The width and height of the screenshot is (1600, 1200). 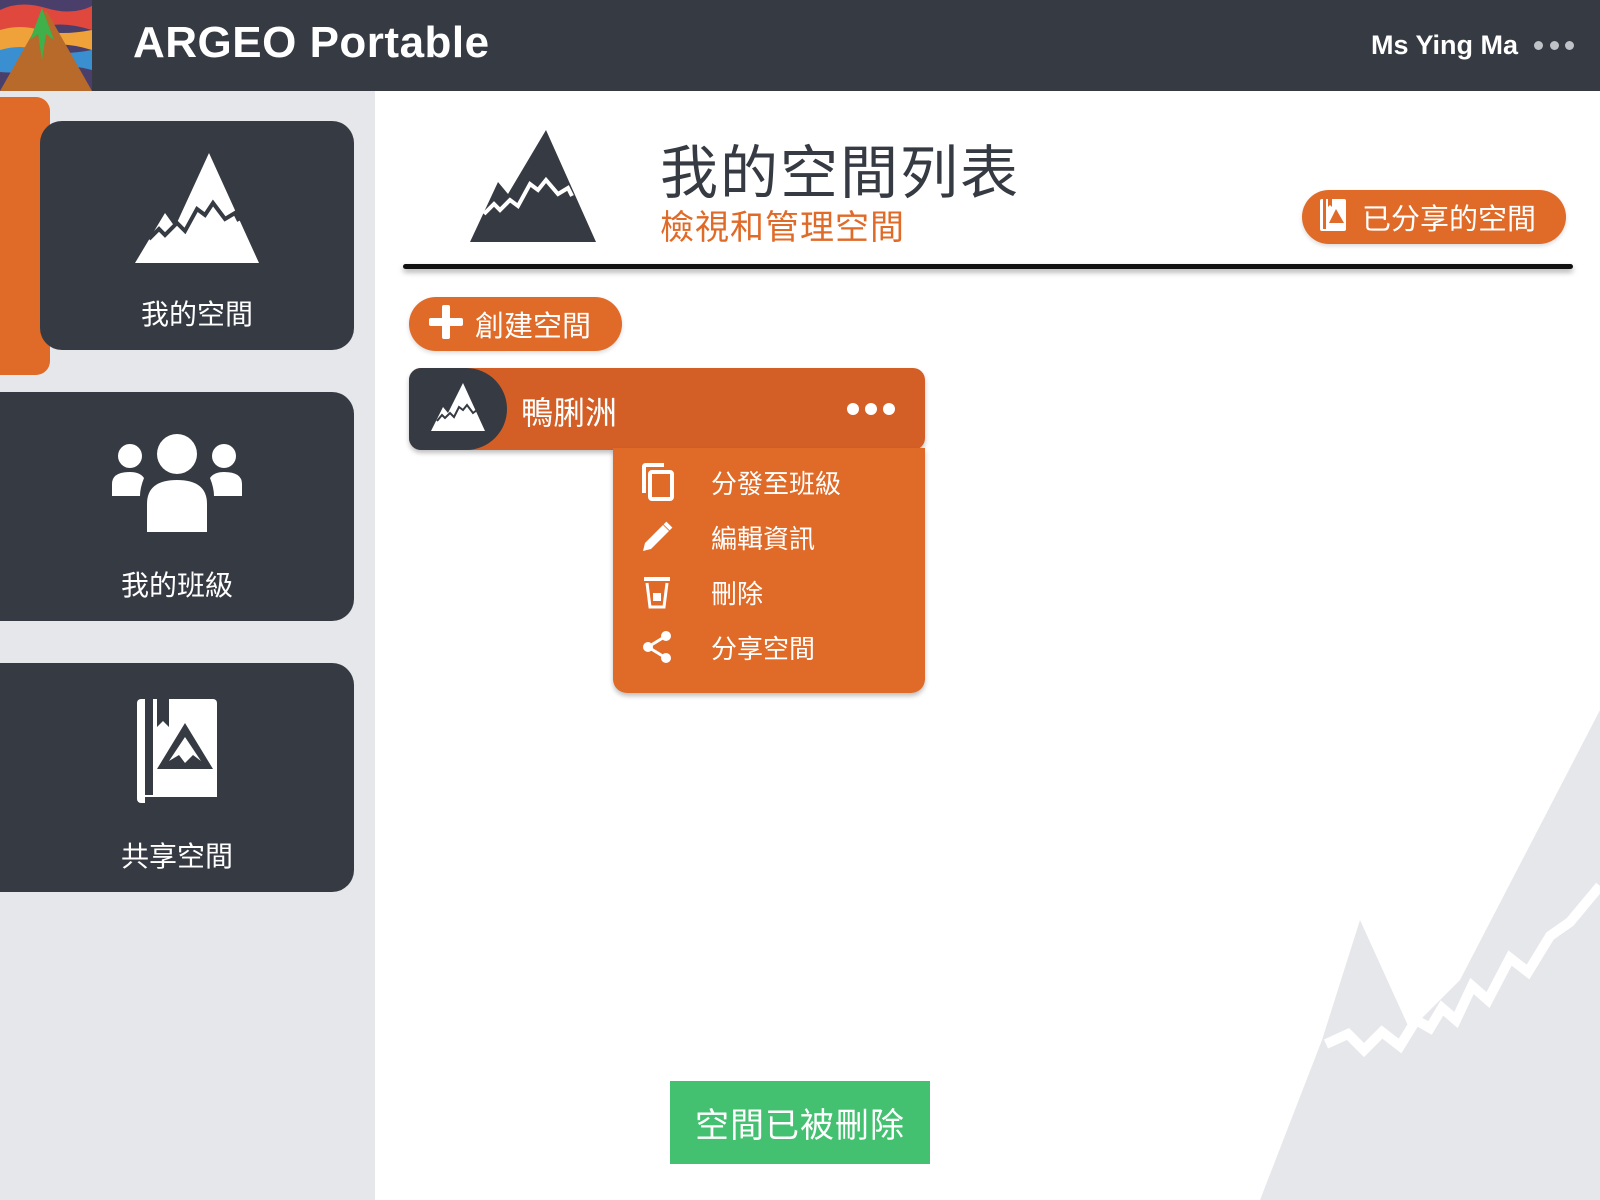 I want to click on sidebar-item-shared-spaces: 共享空間, so click(x=177, y=777).